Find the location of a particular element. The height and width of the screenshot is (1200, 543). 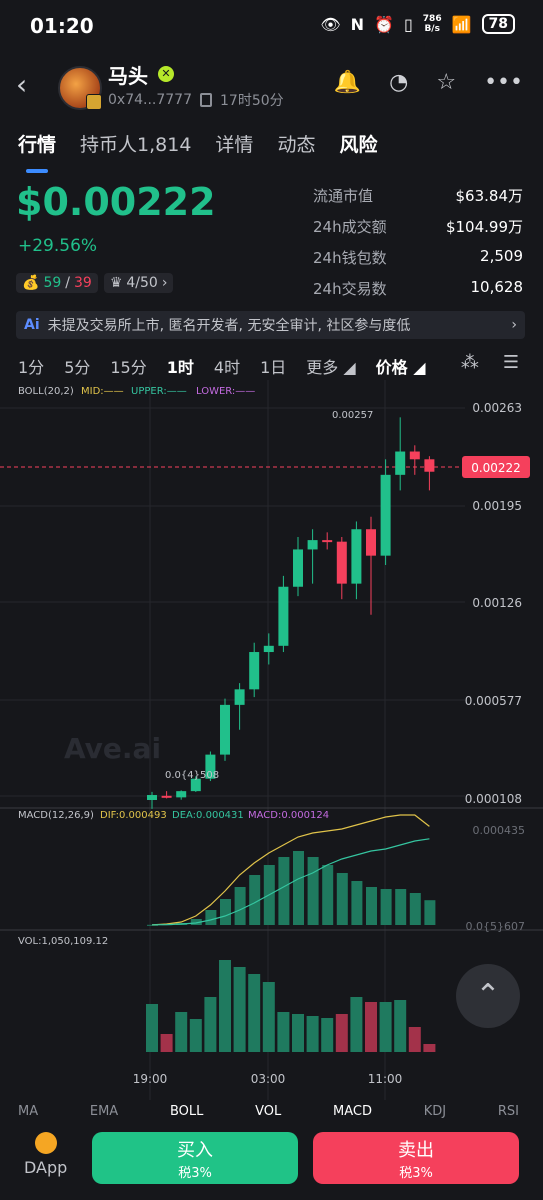

nfc-icon: N is located at coordinates (357, 24).